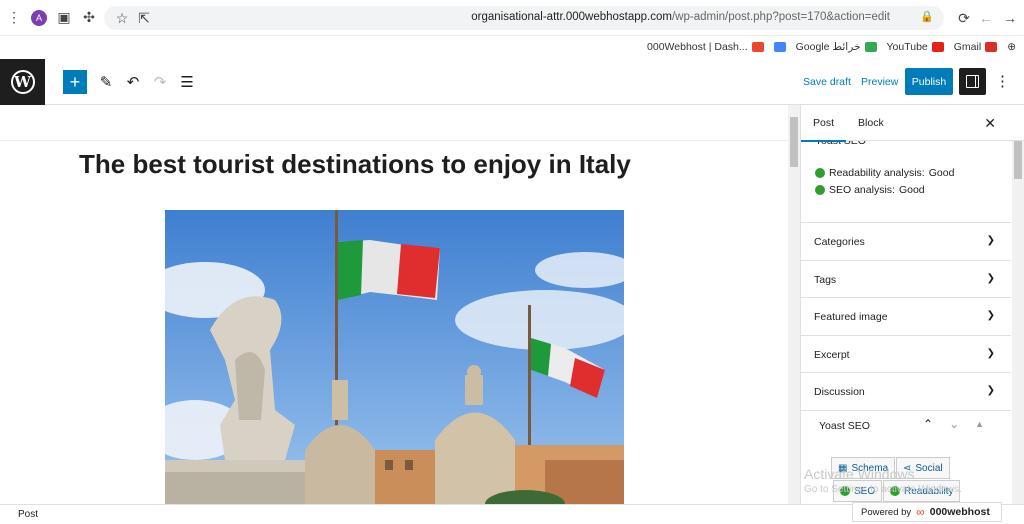 Image resolution: width=1024 pixels, height=524 pixels. I want to click on profile-initial: A, so click(39, 17).